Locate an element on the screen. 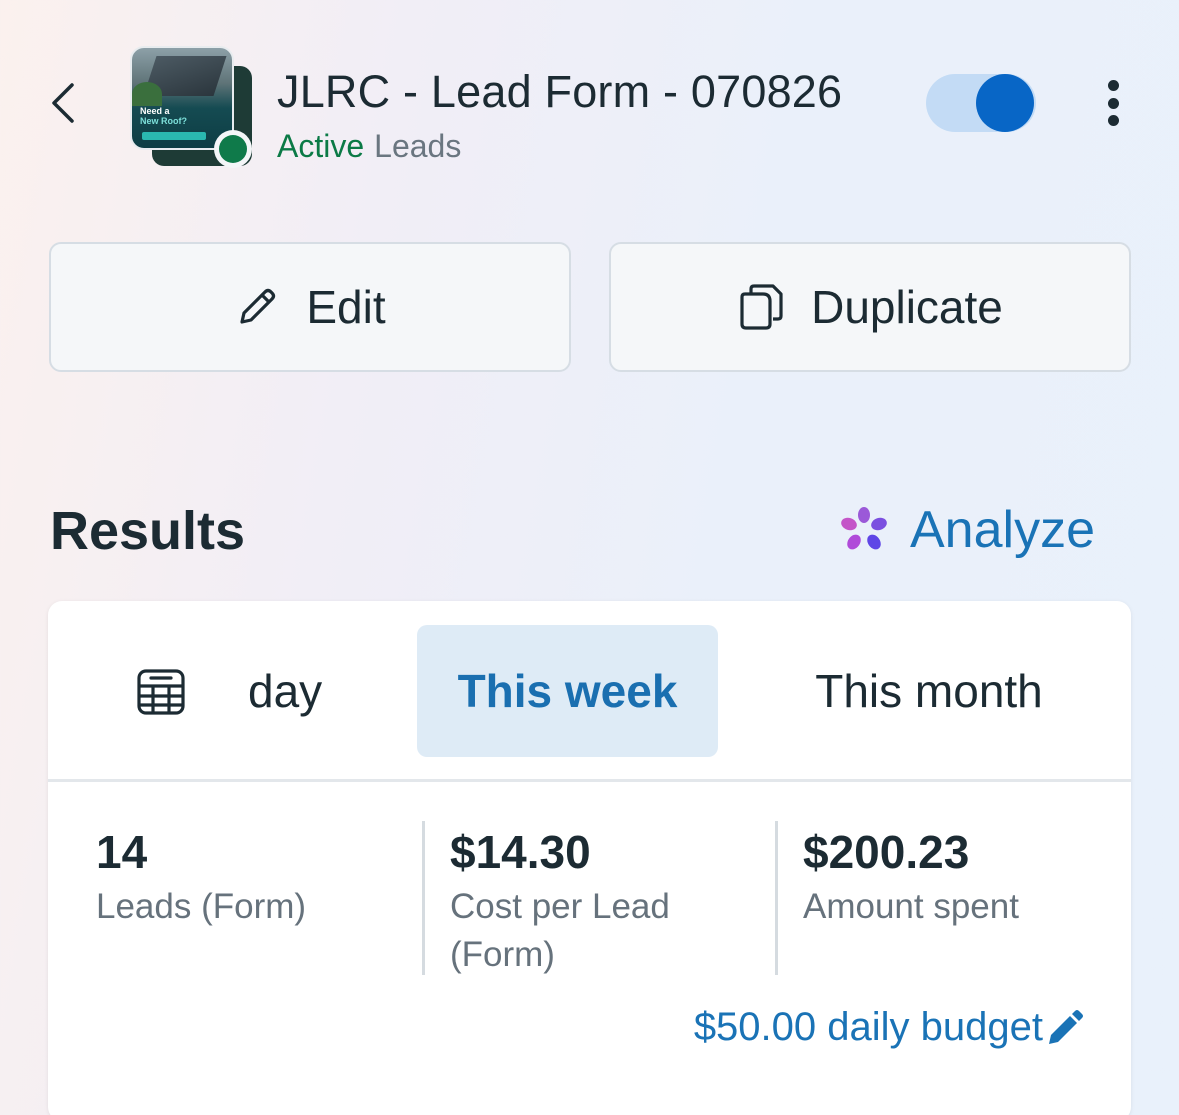 Image resolution: width=1179 pixels, height=1115 pixels. calendar-icon is located at coordinates (161, 692).